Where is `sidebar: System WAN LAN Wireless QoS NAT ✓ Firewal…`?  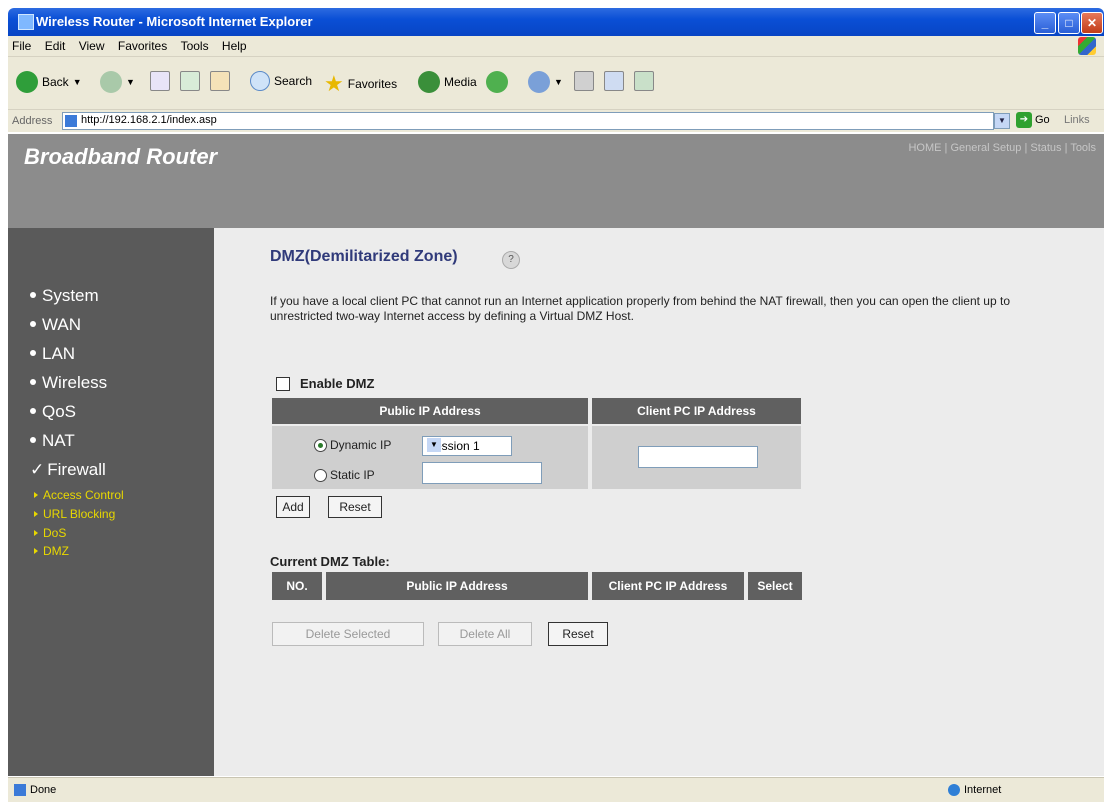
sidebar: System WAN LAN Wireless QoS NAT ✓ Firewal… is located at coordinates (111, 502).